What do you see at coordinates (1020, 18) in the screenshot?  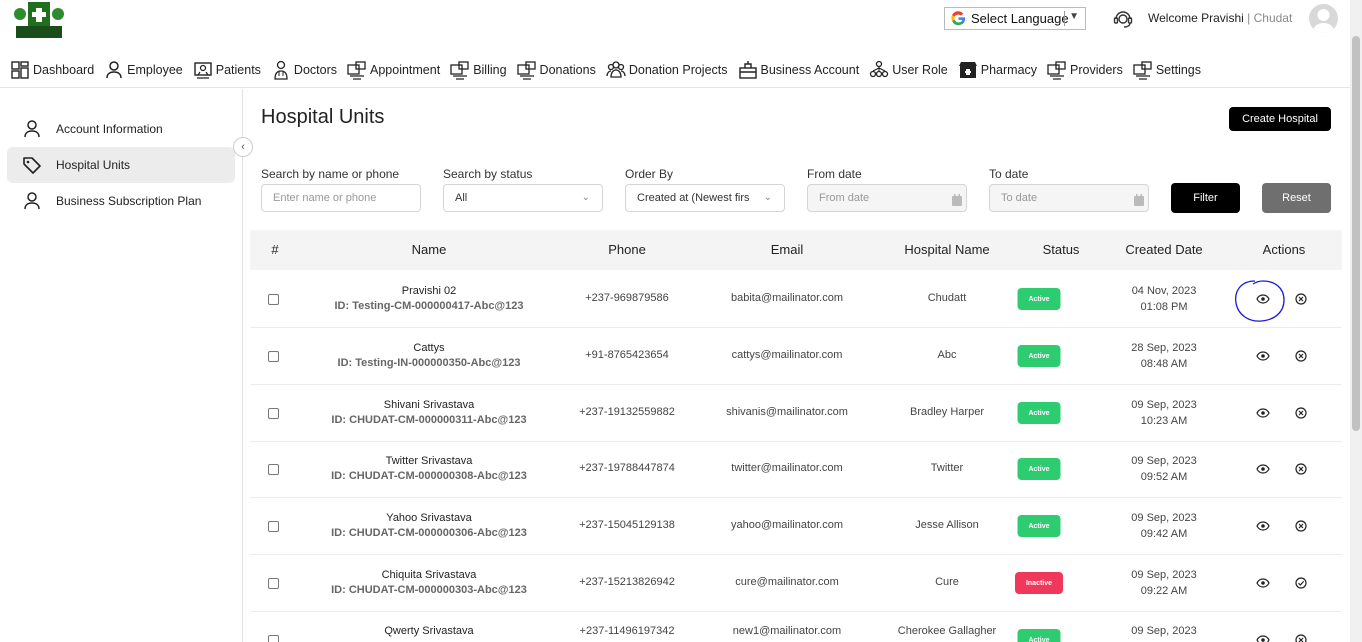 I see `language-label: Select Language` at bounding box center [1020, 18].